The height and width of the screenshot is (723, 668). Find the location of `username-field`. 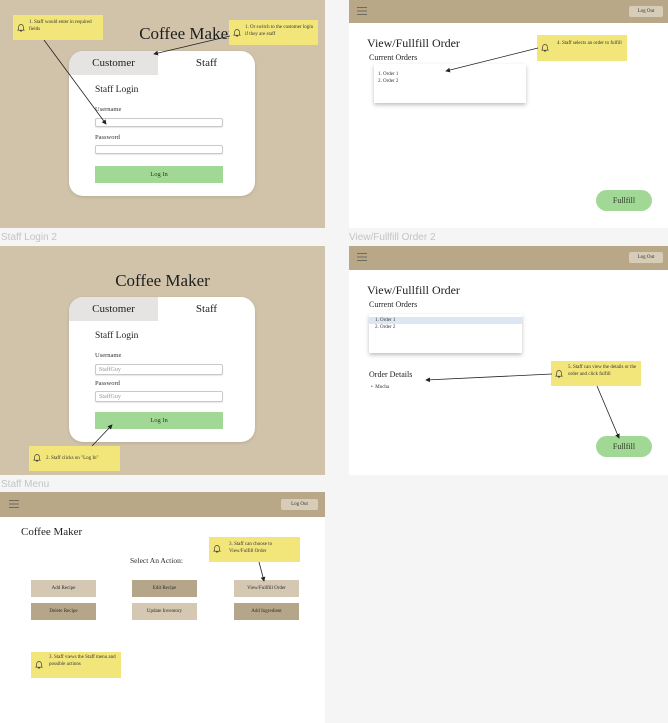

username-field is located at coordinates (159, 122).